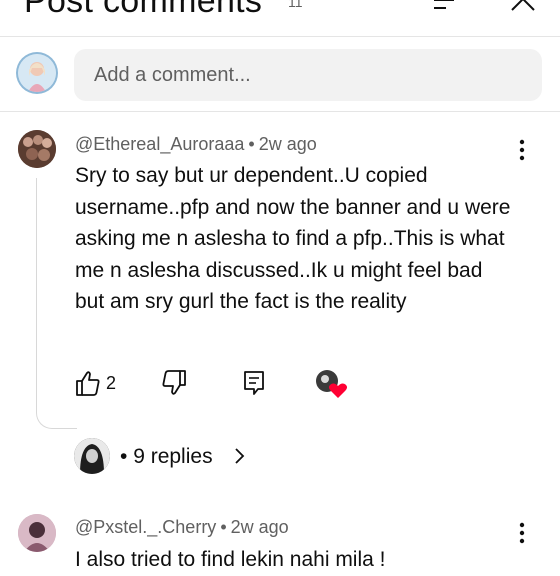 Image resolution: width=560 pixels, height=576 pixels. What do you see at coordinates (308, 75) in the screenshot?
I see `comment-input` at bounding box center [308, 75].